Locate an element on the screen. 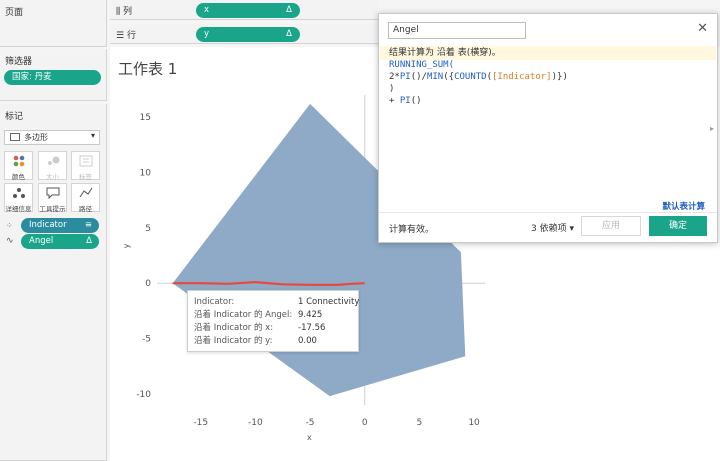  ok-button: 确定 is located at coordinates (678, 226).